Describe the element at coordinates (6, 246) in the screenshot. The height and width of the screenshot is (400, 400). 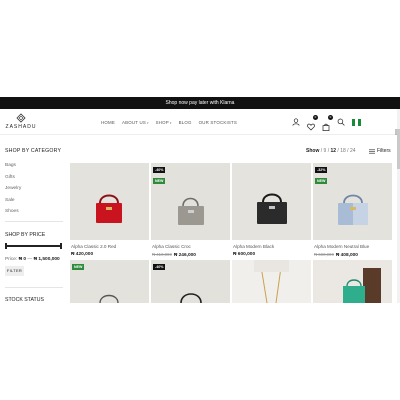
I see `price-slider-min-handle` at that location.